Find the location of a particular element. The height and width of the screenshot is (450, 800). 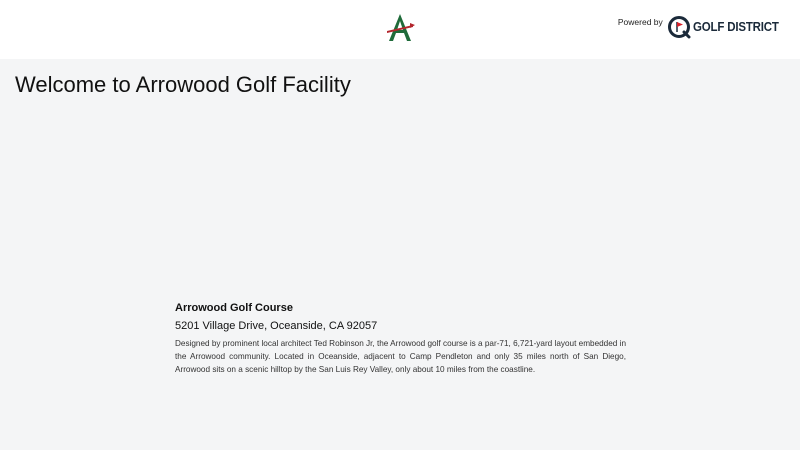

golf-district-brand-name: GOLF DISTRICT is located at coordinates (735, 27).